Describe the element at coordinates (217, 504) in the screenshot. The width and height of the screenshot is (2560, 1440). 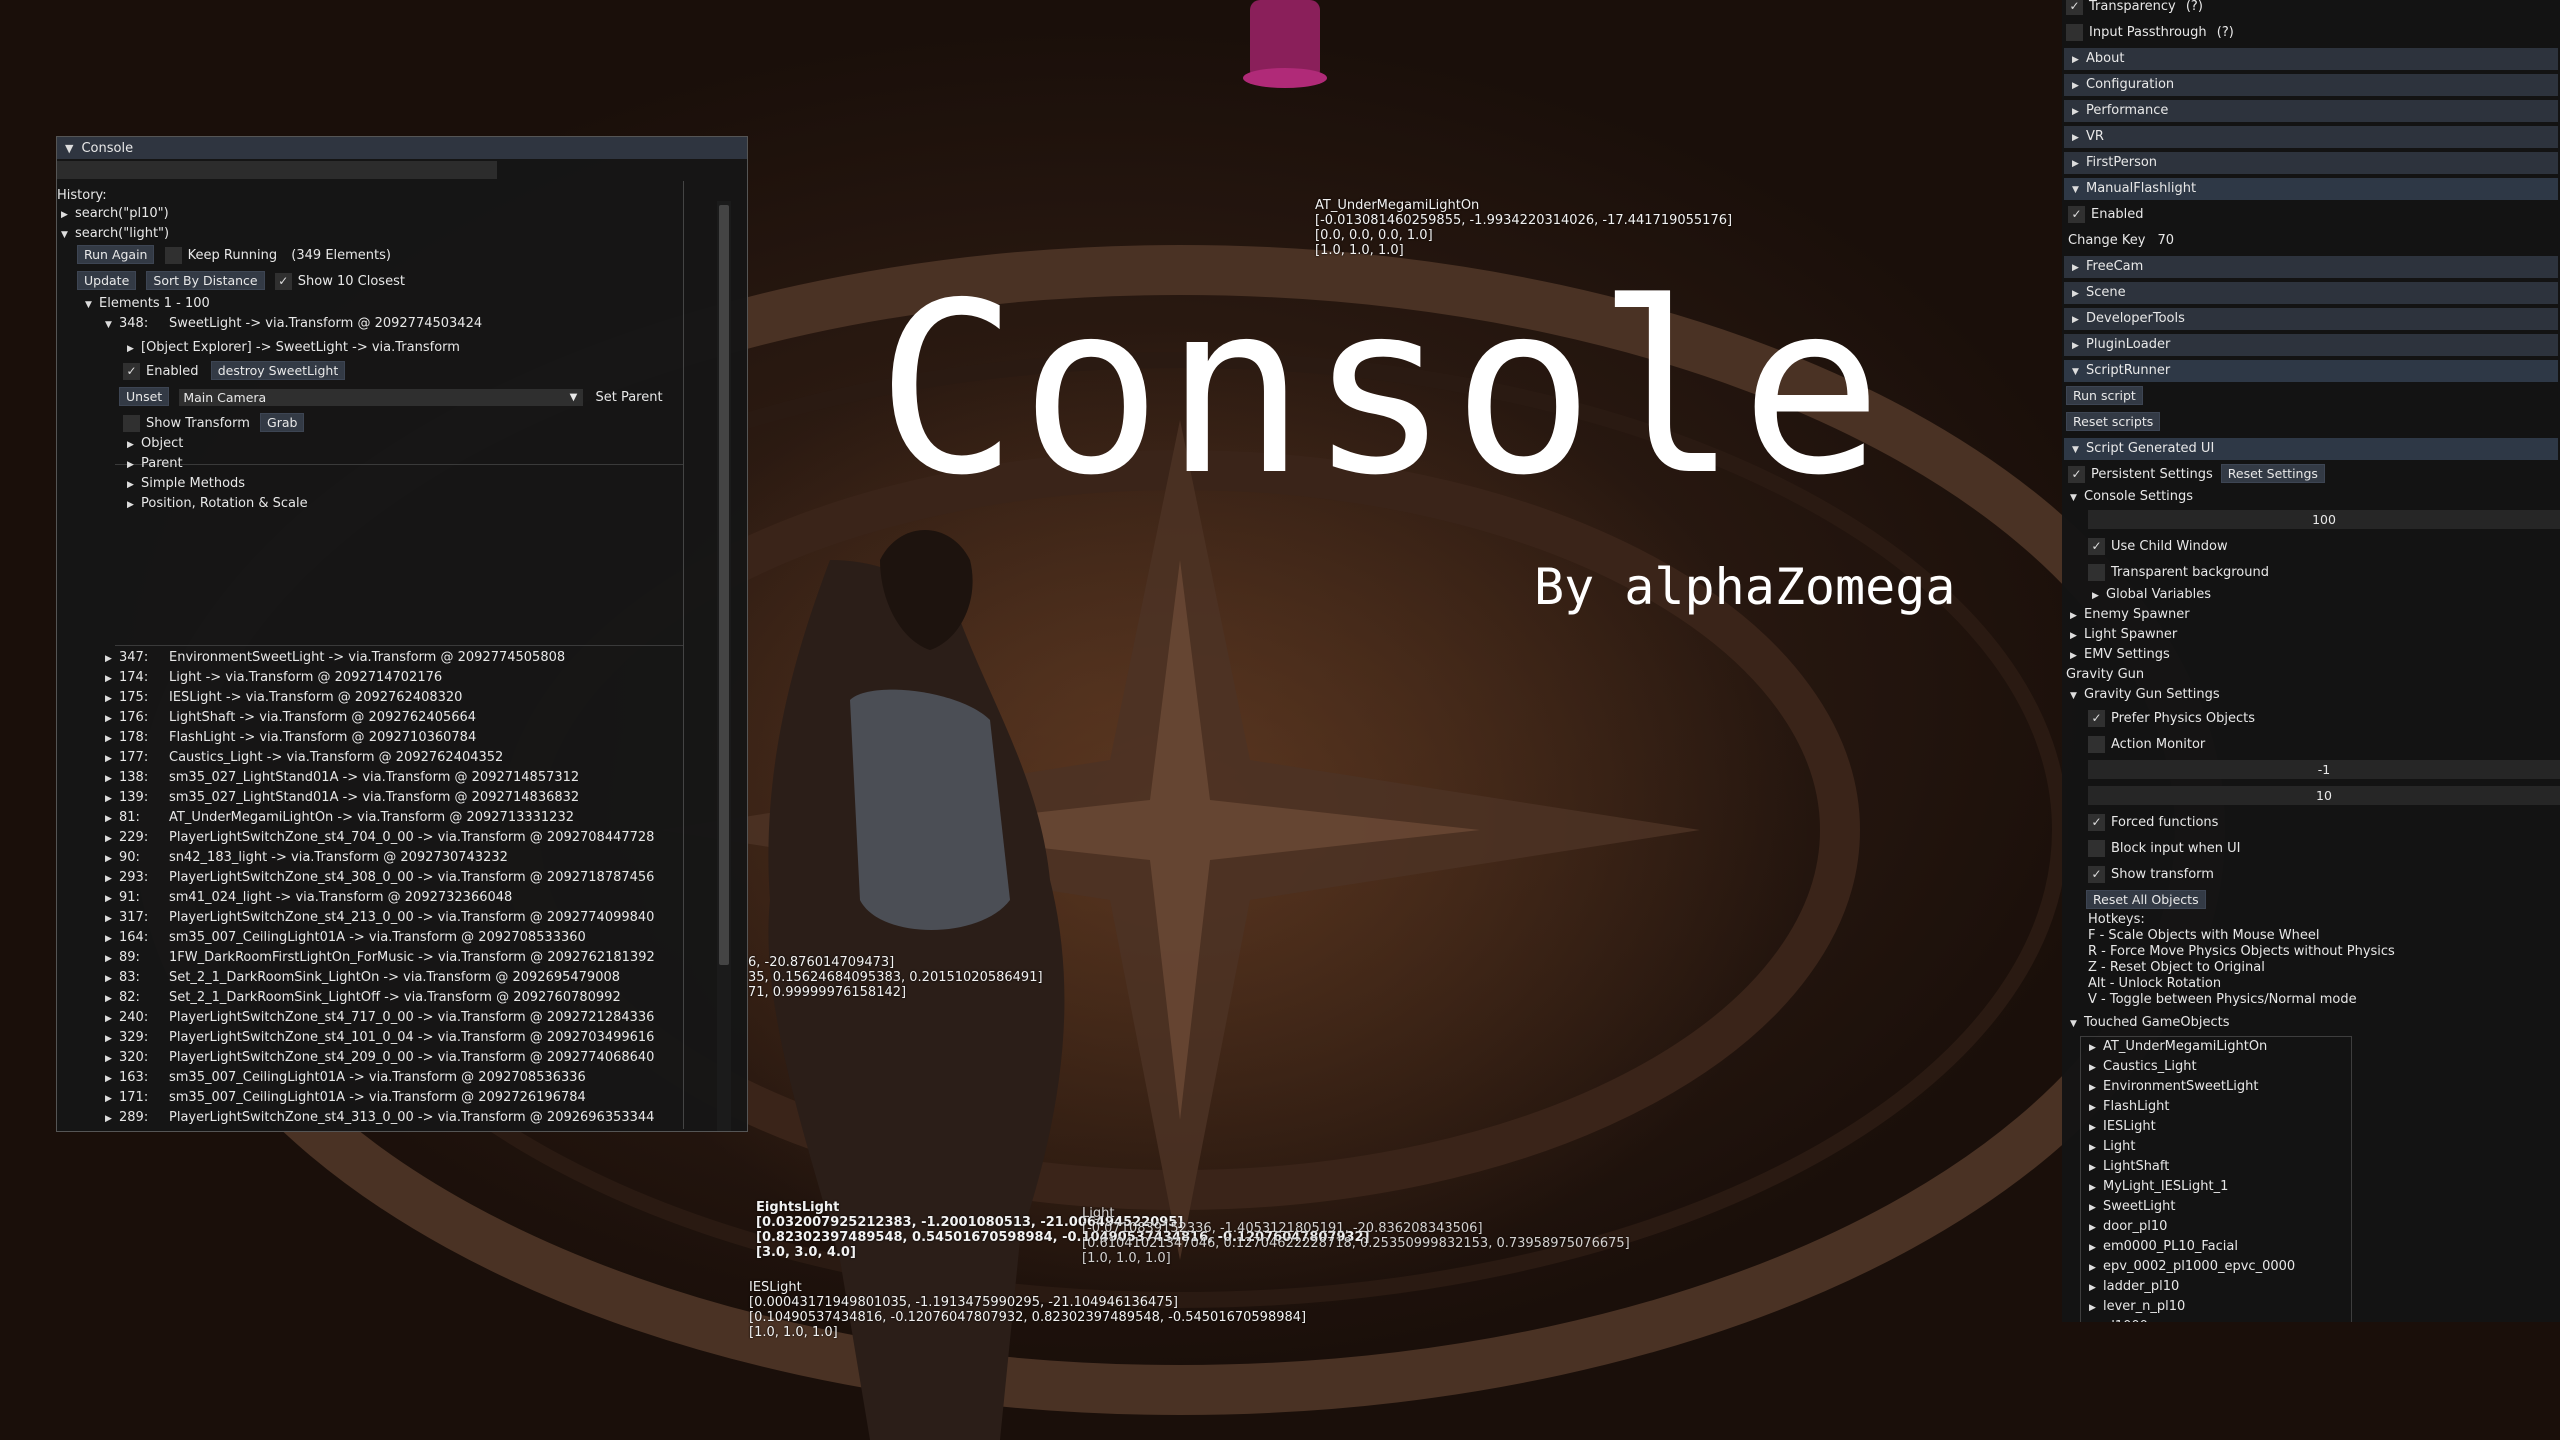
I see `subitem-position: ▶ Position, Rotation & Scale` at that location.